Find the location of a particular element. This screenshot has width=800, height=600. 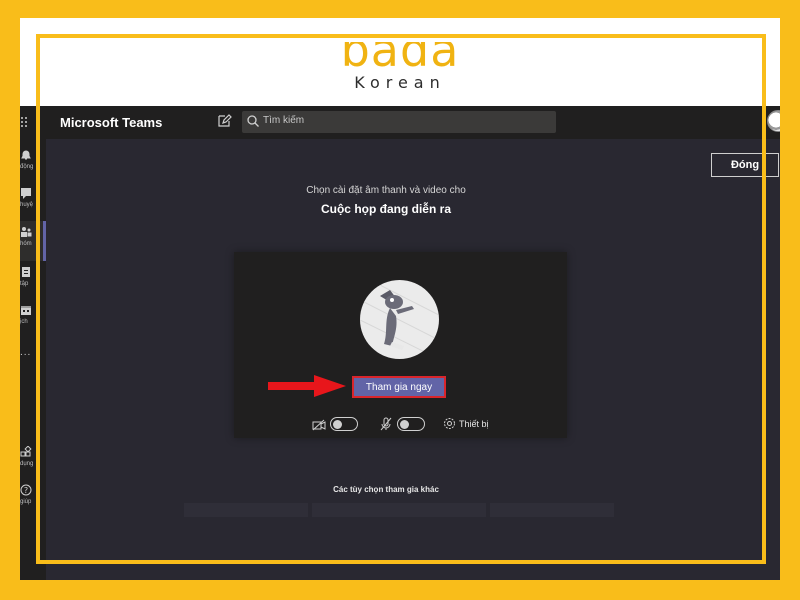

app-launcher-icon is located at coordinates (25, 122).